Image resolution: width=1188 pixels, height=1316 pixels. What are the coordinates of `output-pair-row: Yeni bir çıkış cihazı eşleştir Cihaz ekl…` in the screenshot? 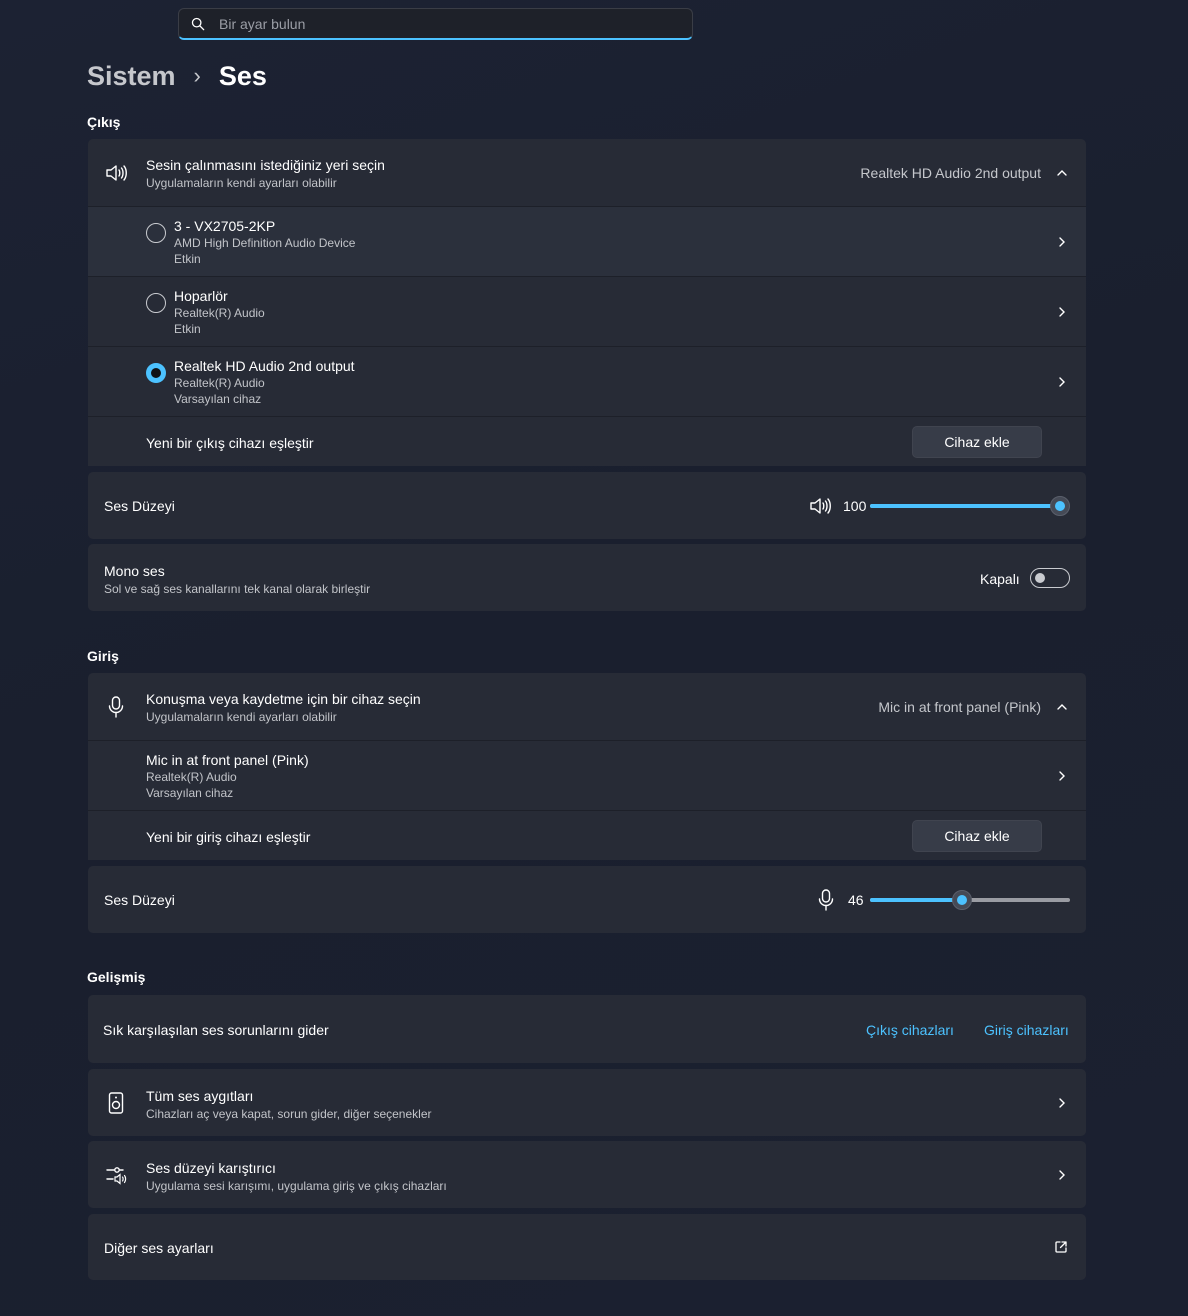 It's located at (587, 441).